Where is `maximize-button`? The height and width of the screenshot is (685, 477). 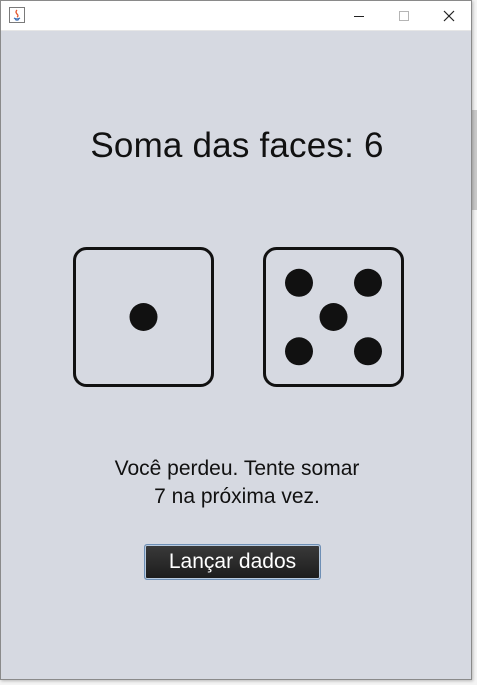 maximize-button is located at coordinates (404, 16).